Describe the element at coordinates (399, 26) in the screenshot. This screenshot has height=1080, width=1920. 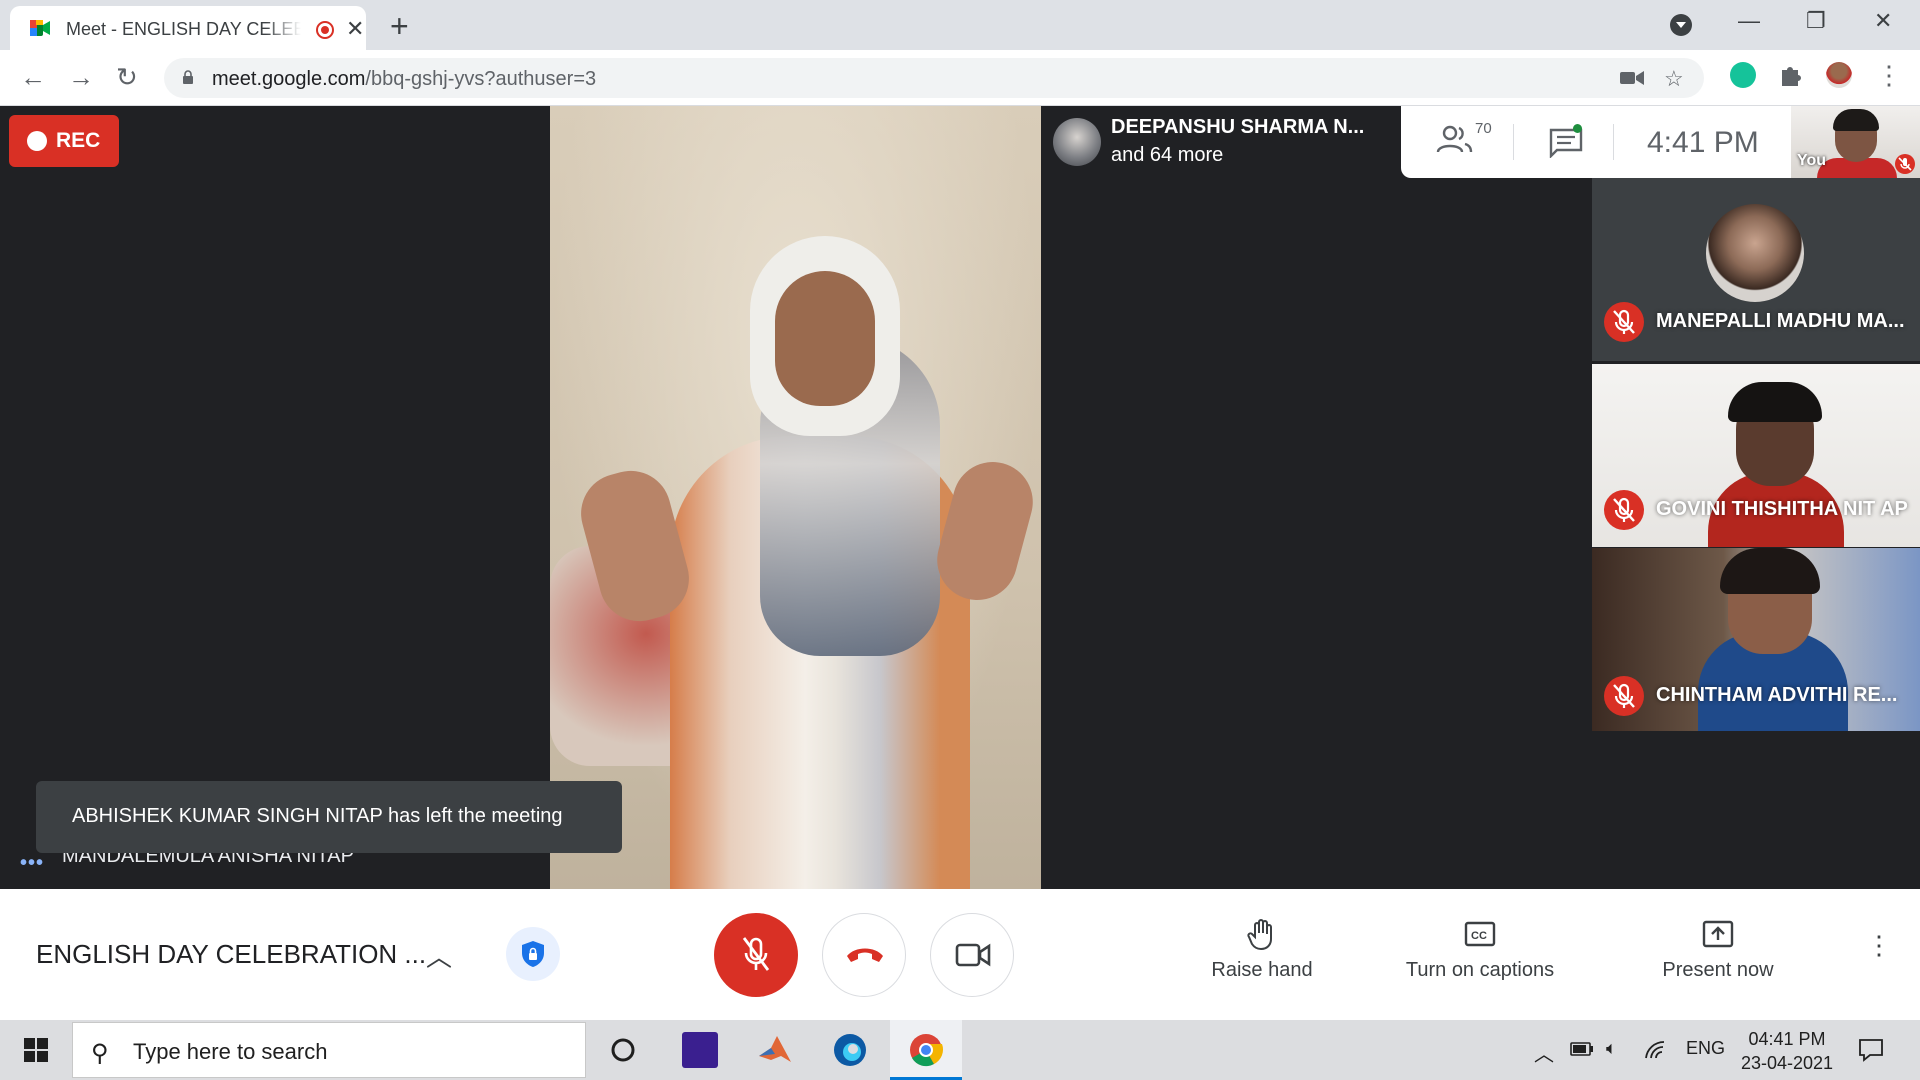
I see `new-tab-button: +` at that location.